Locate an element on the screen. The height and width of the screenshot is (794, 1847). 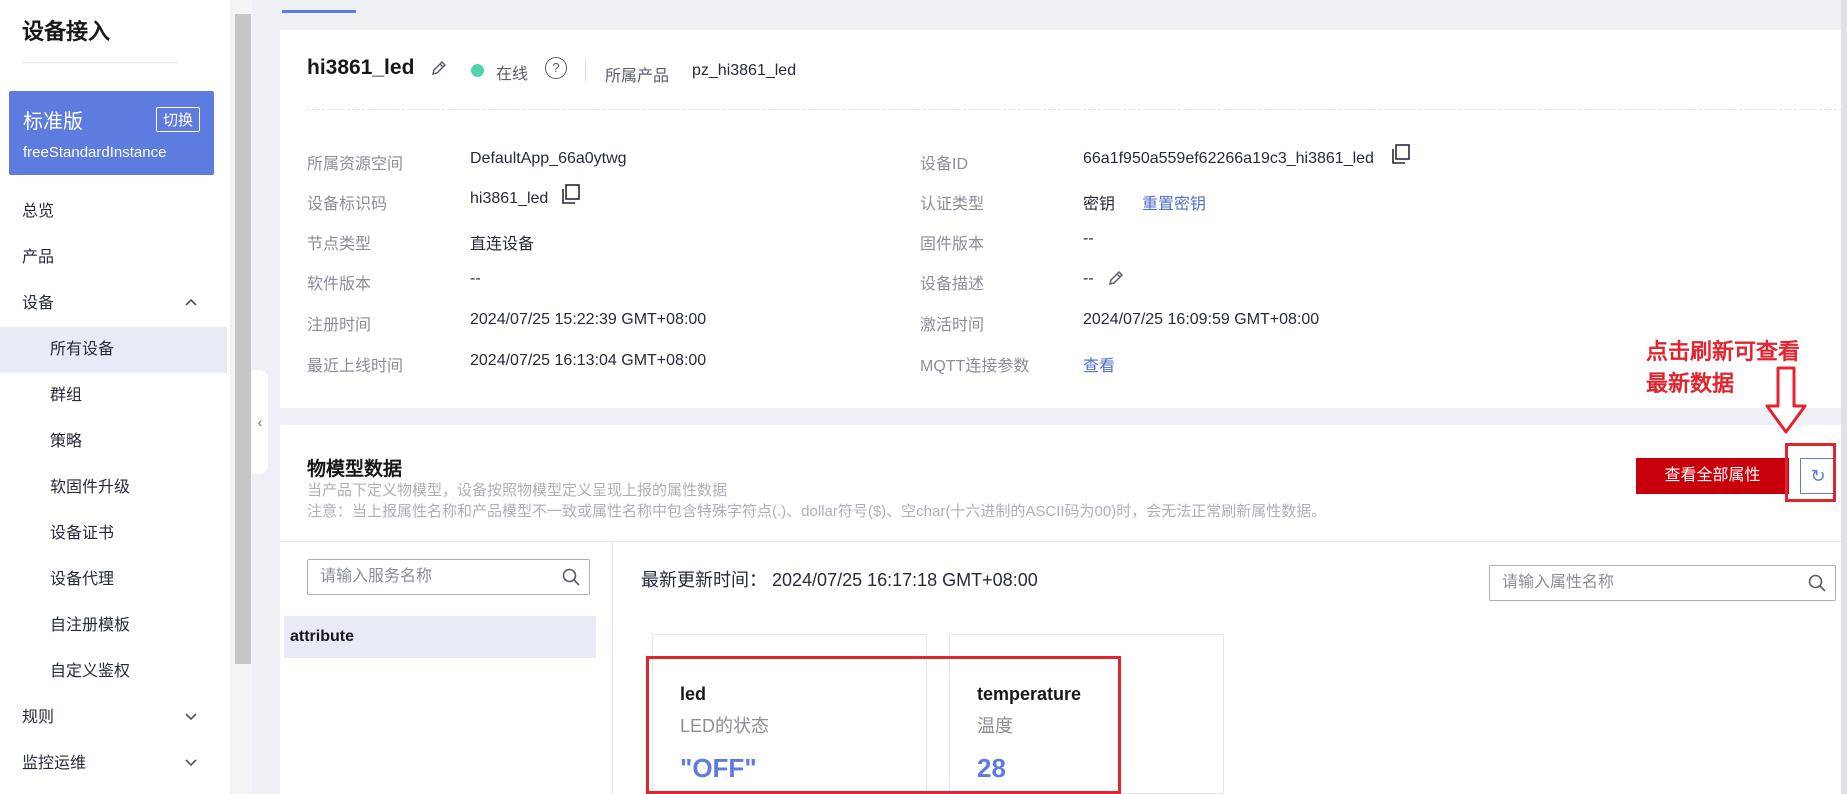
info-label: 最近上线时间 is located at coordinates (355, 366).